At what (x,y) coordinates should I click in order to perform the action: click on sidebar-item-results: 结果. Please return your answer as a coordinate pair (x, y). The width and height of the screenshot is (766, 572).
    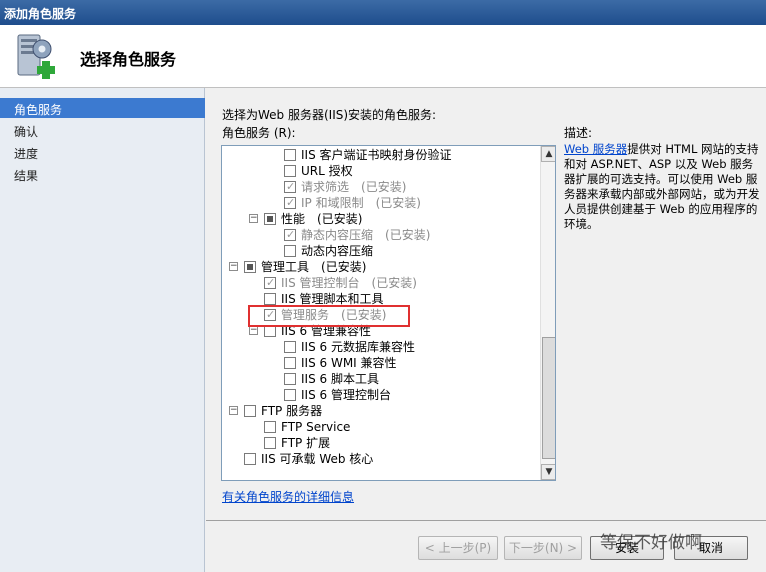
    Looking at the image, I should click on (102, 174).